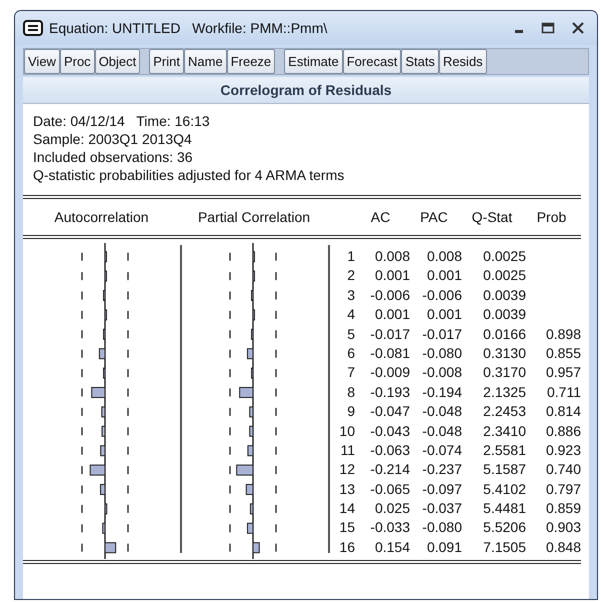 This screenshot has width=602, height=602. Describe the element at coordinates (166, 61) in the screenshot. I see `toolbar-button: Print` at that location.